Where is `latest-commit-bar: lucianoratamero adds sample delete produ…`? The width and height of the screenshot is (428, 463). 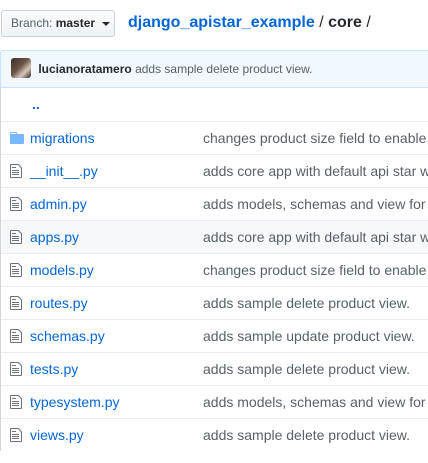
latest-commit-bar: lucianoratamero adds sample delete produ… is located at coordinates (214, 69).